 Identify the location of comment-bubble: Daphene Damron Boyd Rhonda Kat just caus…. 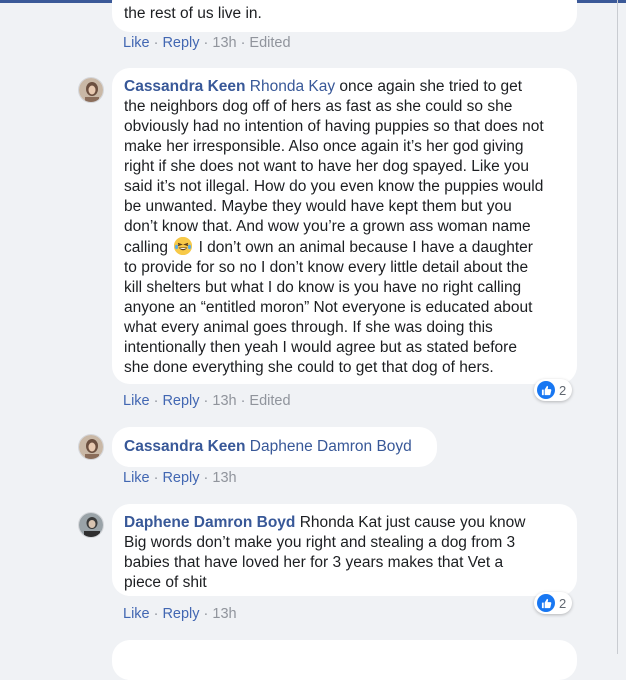
(344, 550).